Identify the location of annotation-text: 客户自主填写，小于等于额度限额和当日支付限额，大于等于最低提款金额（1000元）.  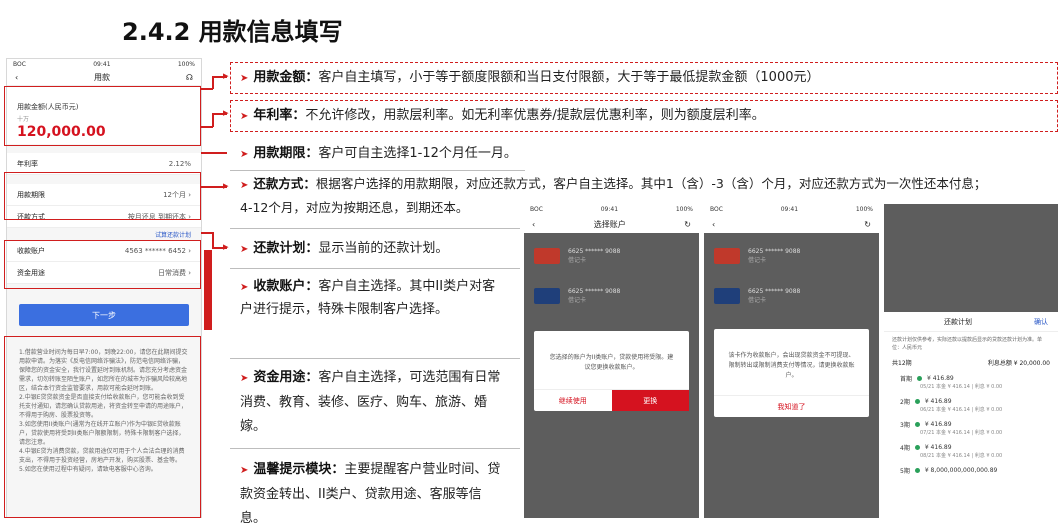
(569, 77).